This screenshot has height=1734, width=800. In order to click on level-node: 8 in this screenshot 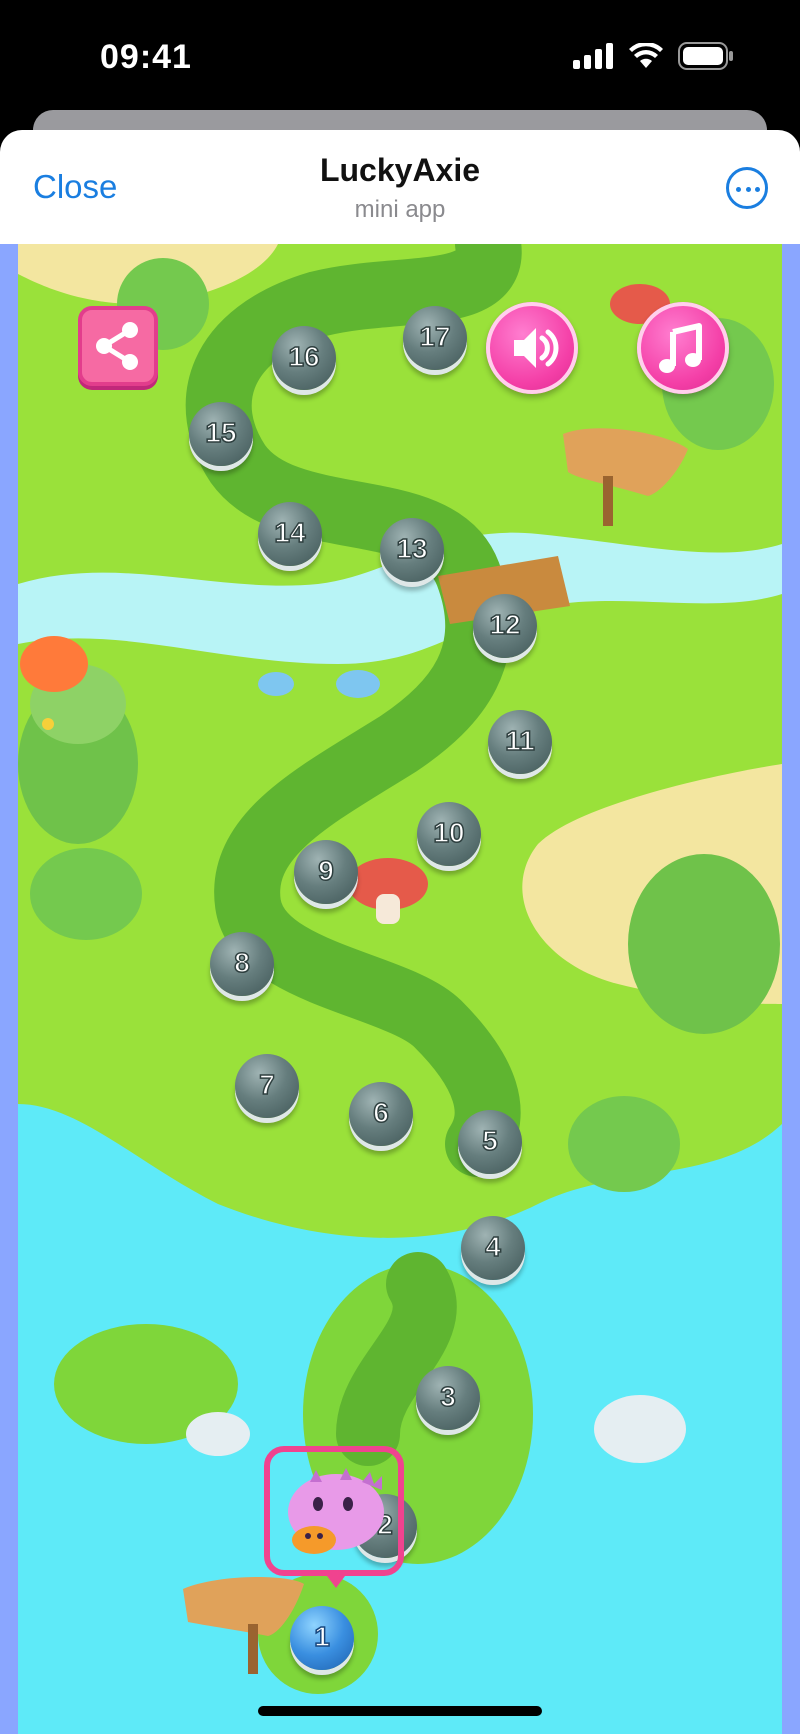, I will do `click(242, 964)`.